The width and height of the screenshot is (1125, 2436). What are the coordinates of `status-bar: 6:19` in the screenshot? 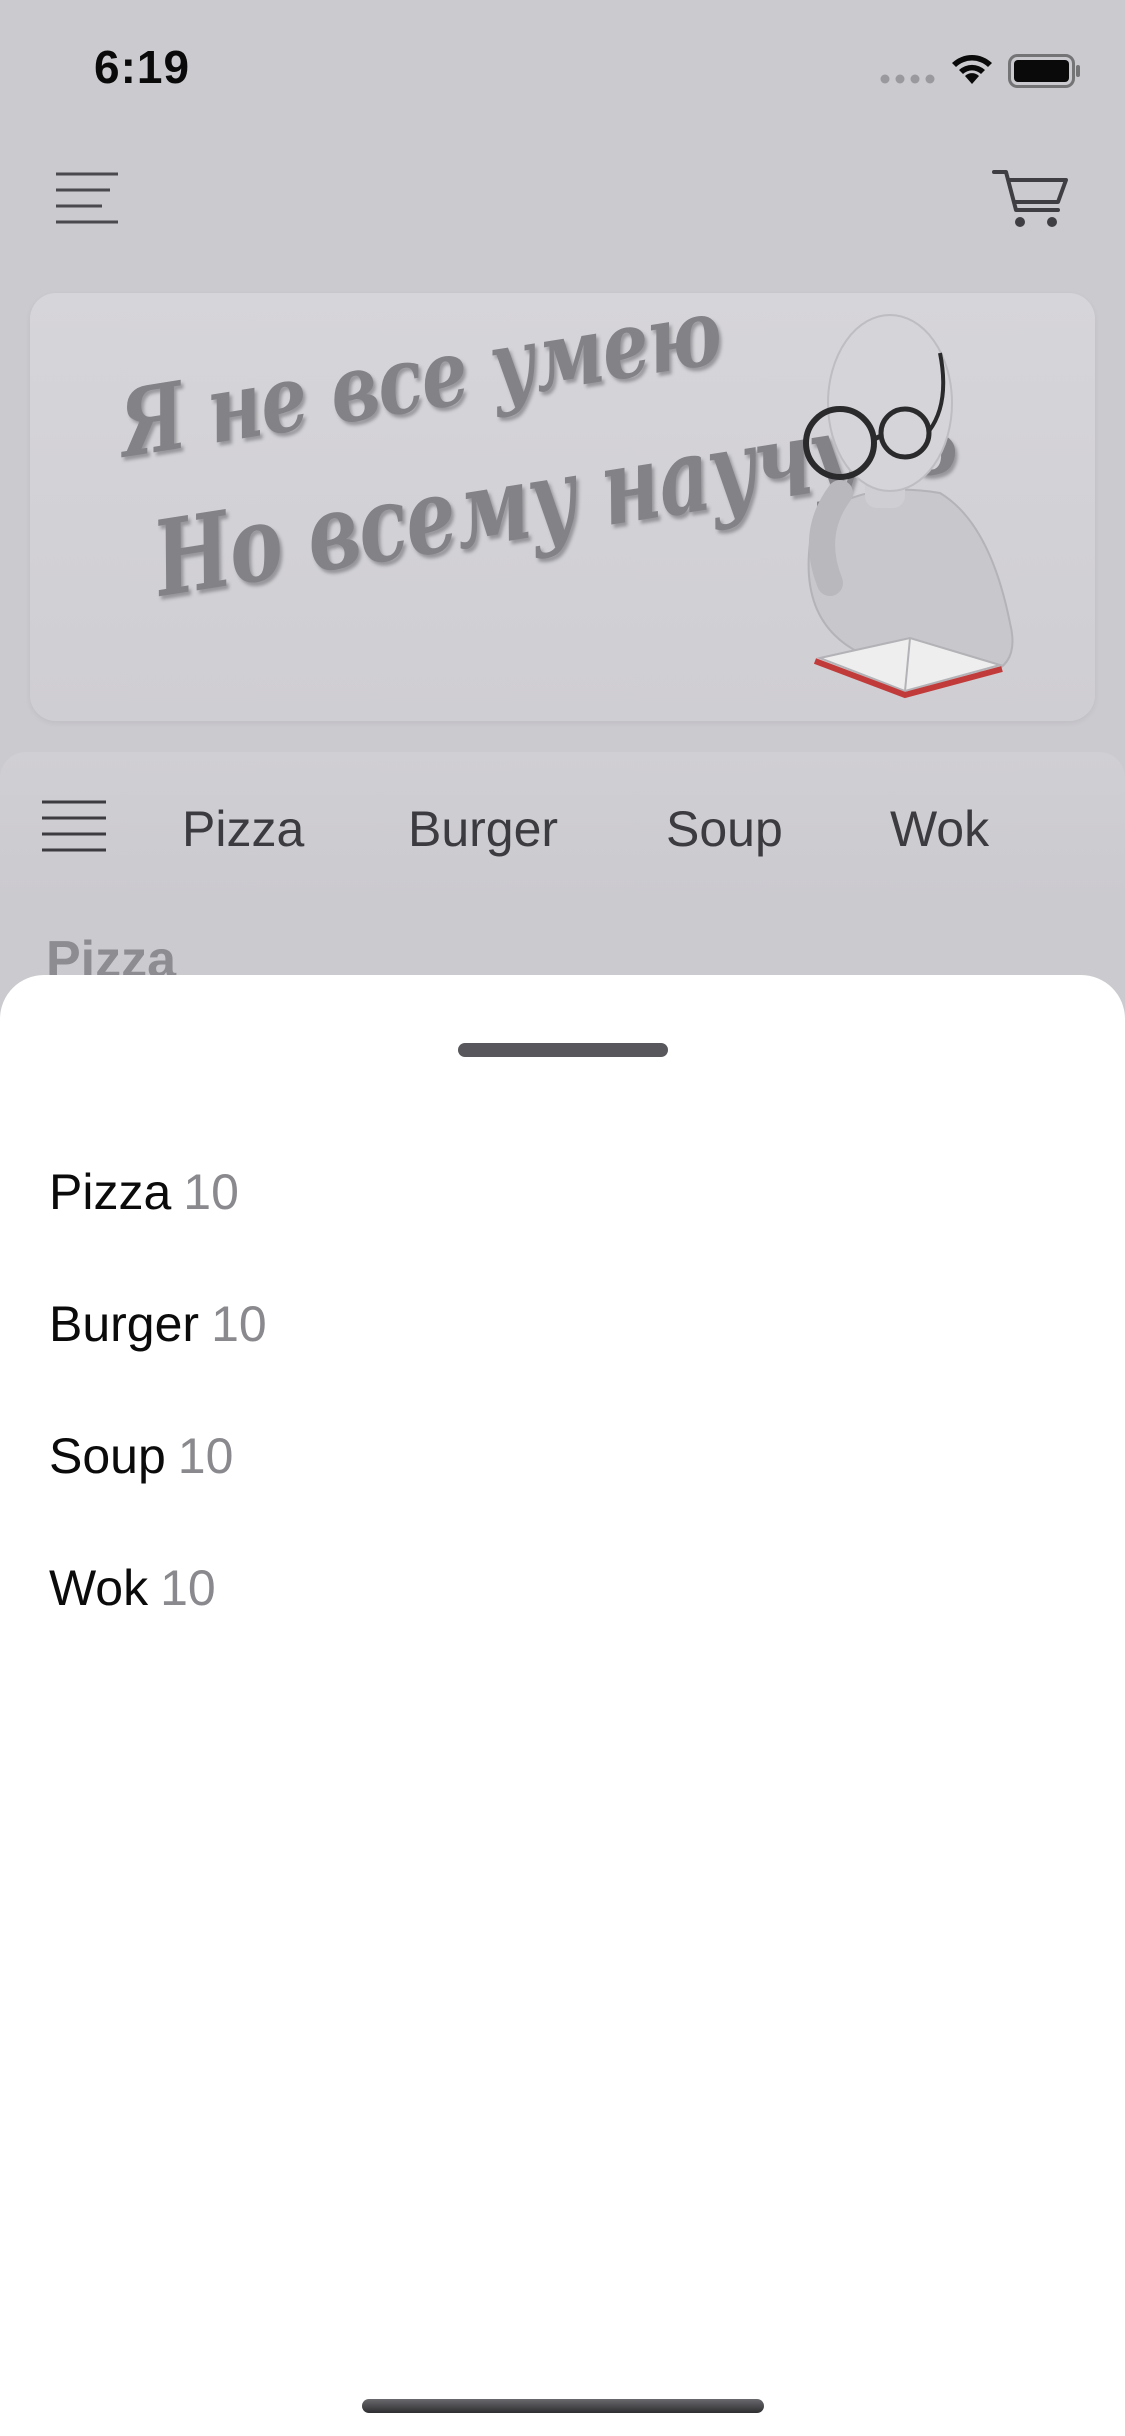 It's located at (562, 70).